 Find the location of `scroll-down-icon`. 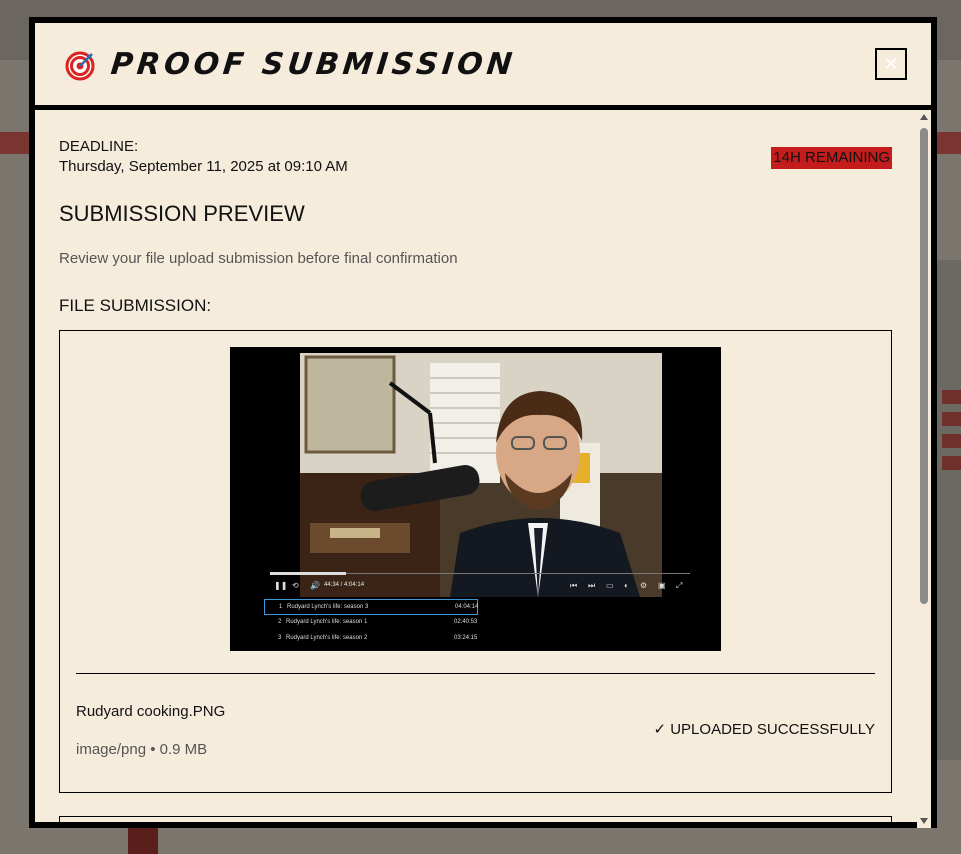

scroll-down-icon is located at coordinates (924, 821).